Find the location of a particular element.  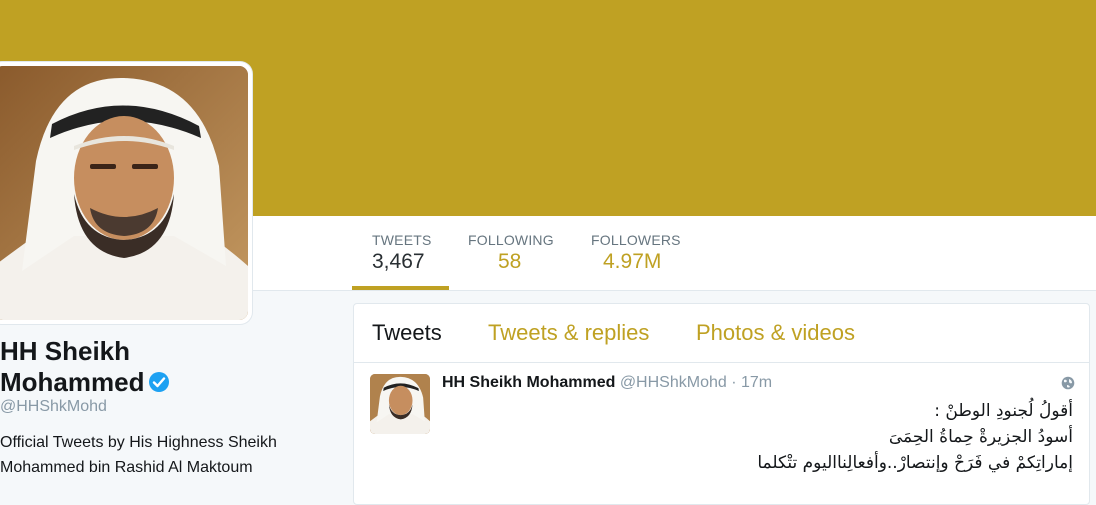

profile-name: HH Sheikh Mohammed is located at coordinates (85, 367).